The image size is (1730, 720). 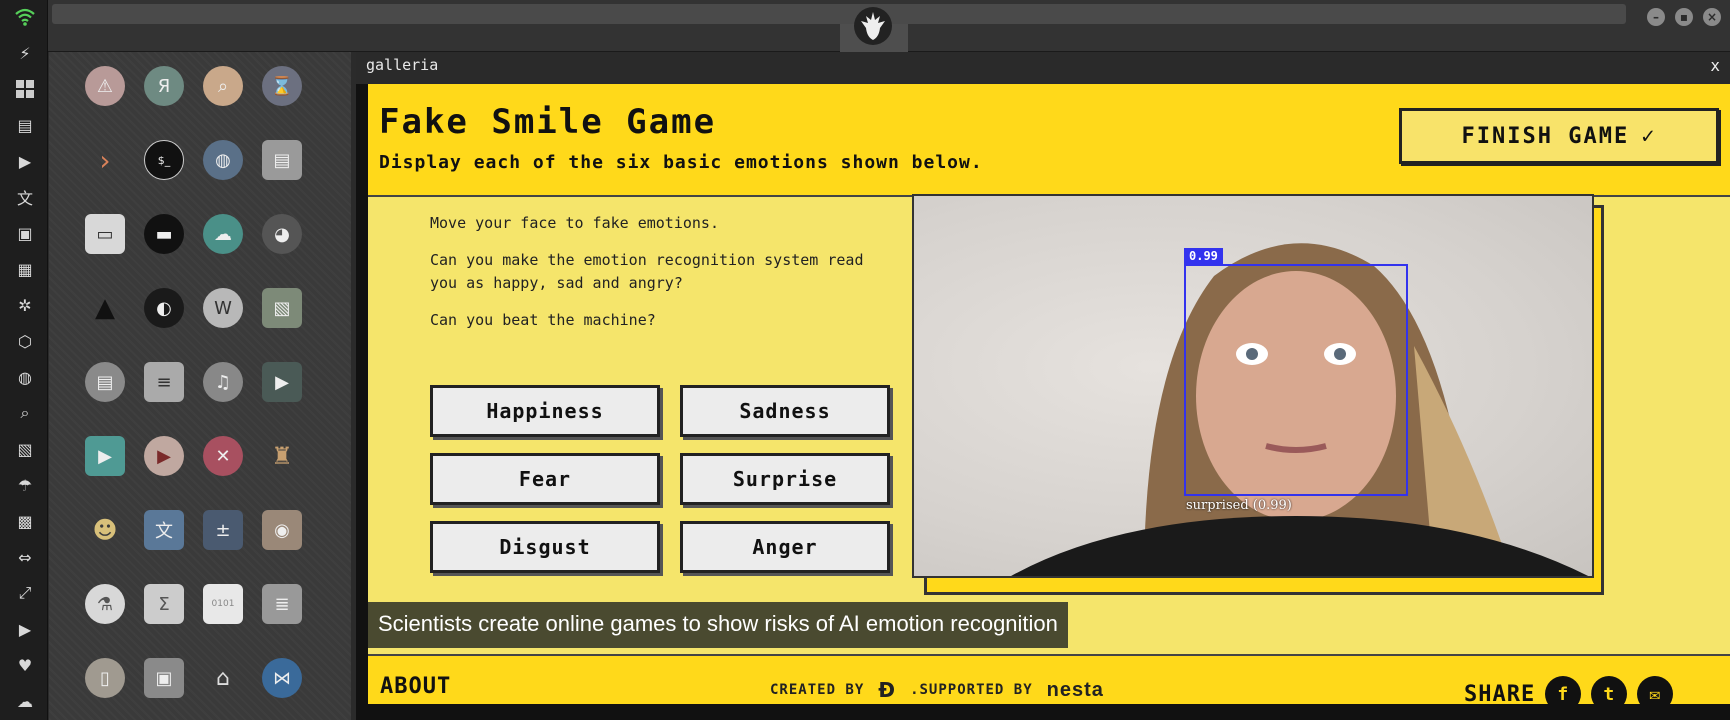 I want to click on credits: CREATED BY Ɖ .SUPPORTED BY nesta, so click(x=937, y=690).